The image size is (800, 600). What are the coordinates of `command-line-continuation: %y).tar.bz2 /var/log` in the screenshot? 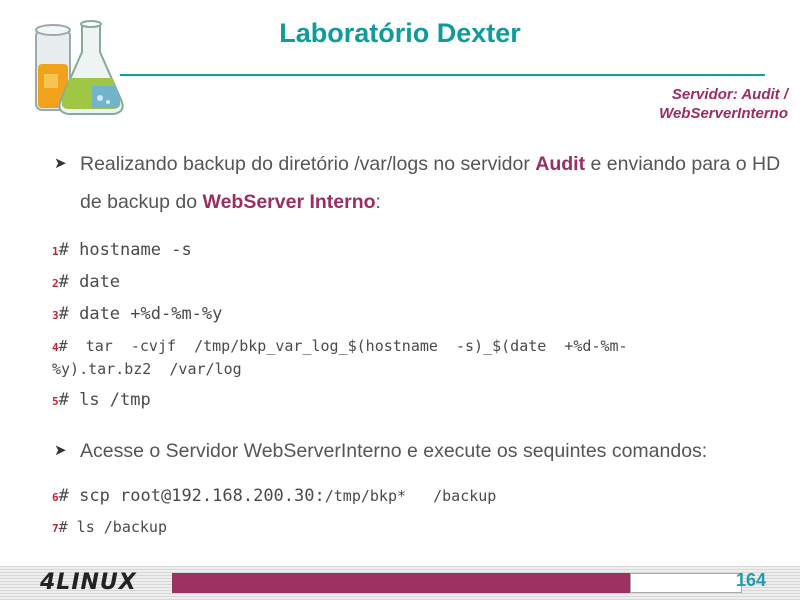 It's located at (147, 369).